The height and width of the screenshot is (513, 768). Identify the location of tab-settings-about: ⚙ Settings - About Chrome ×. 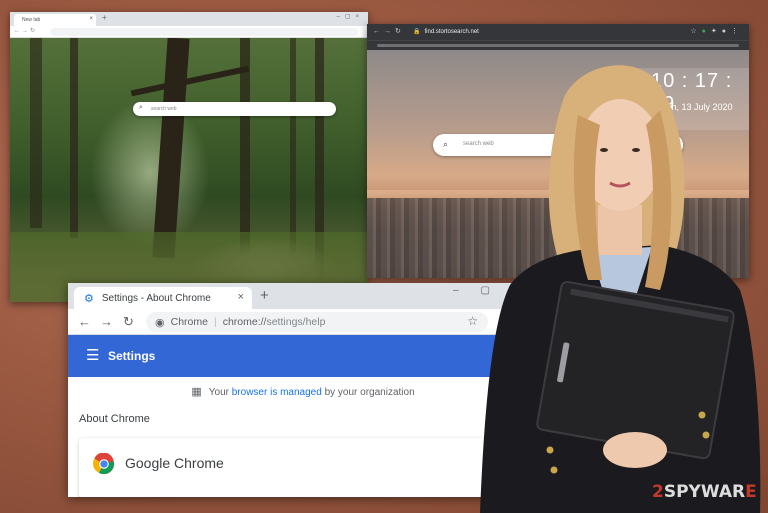
(163, 298).